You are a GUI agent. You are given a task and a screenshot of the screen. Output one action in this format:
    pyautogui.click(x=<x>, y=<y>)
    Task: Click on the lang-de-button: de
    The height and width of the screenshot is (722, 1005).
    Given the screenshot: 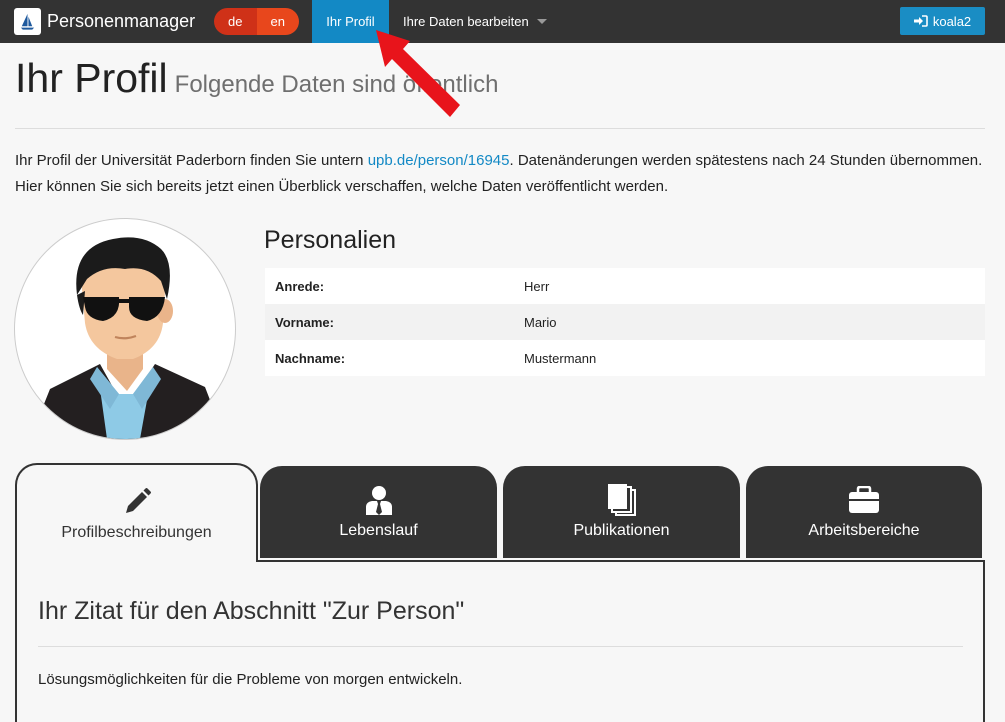 What is the action you would take?
    pyautogui.click(x=235, y=21)
    